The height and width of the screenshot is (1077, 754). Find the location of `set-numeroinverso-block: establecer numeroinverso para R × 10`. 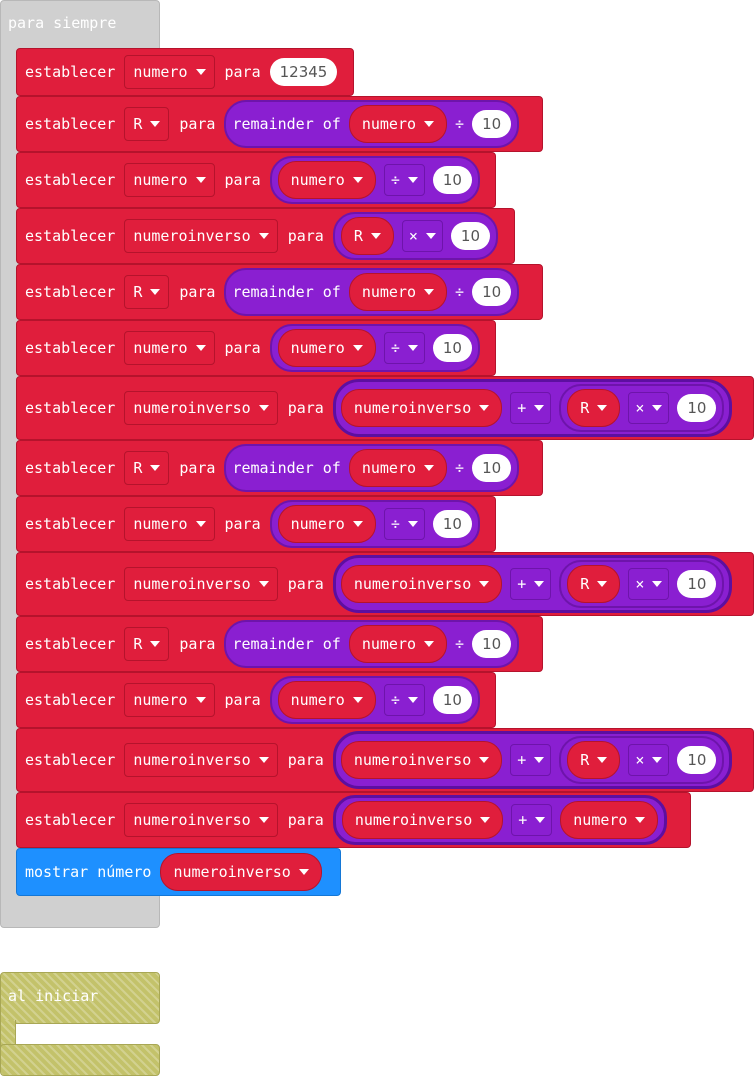

set-numeroinverso-block: establecer numeroinverso para R × 10 is located at coordinates (265, 236).